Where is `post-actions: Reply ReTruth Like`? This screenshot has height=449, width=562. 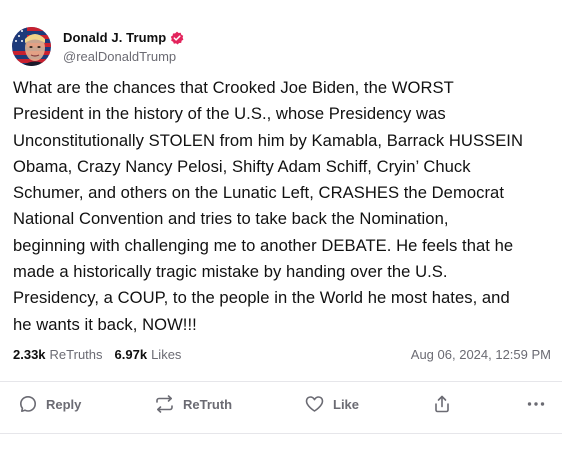
post-actions: Reply ReTruth Like is located at coordinates (281, 404).